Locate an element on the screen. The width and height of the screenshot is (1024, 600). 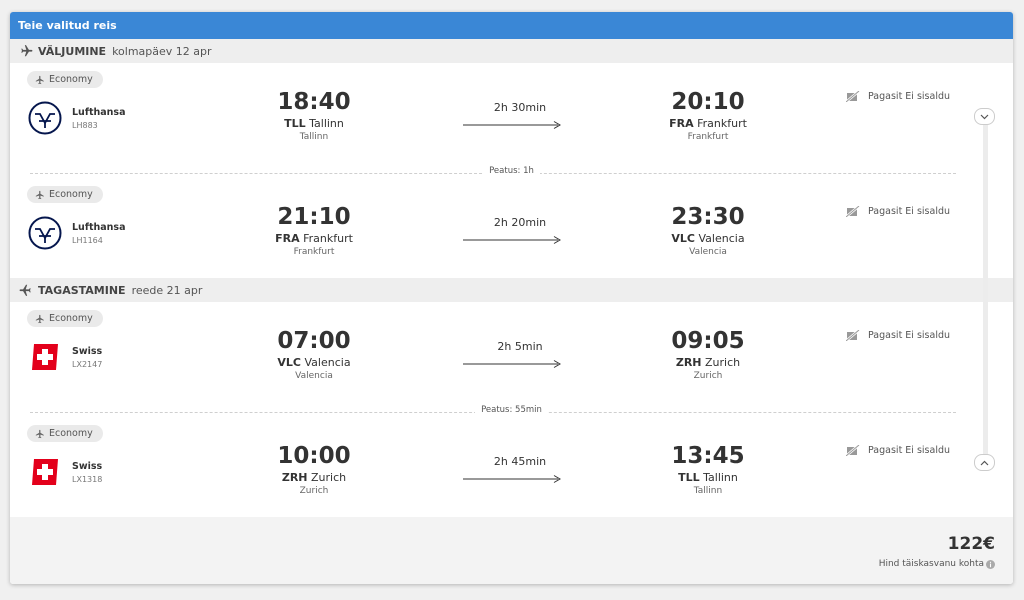
departure-block: 21:10 FRA Frankfurt Frankfurt is located at coordinates (314, 230).